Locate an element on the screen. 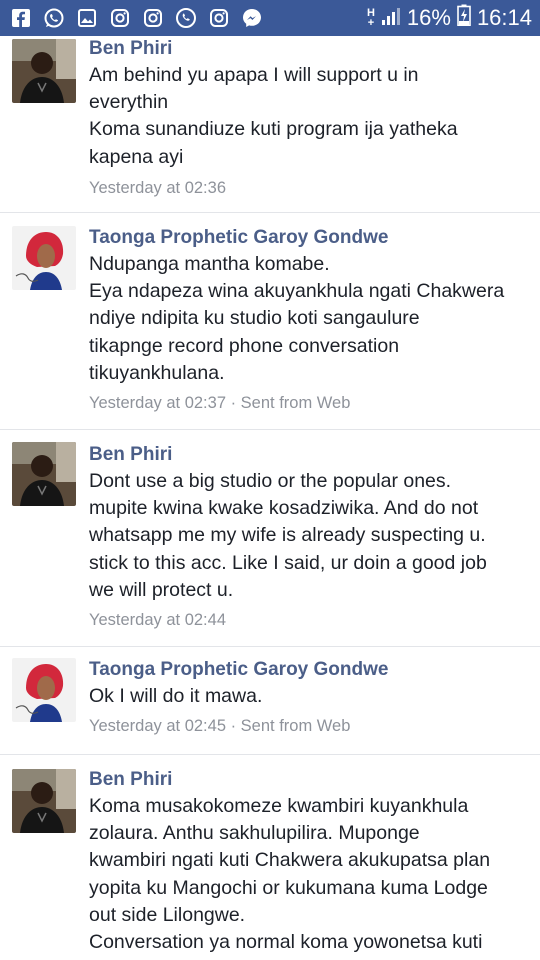 This screenshot has width=540, height=960. message-text: Ndupanga mantha komabe. is located at coordinates (209, 264).